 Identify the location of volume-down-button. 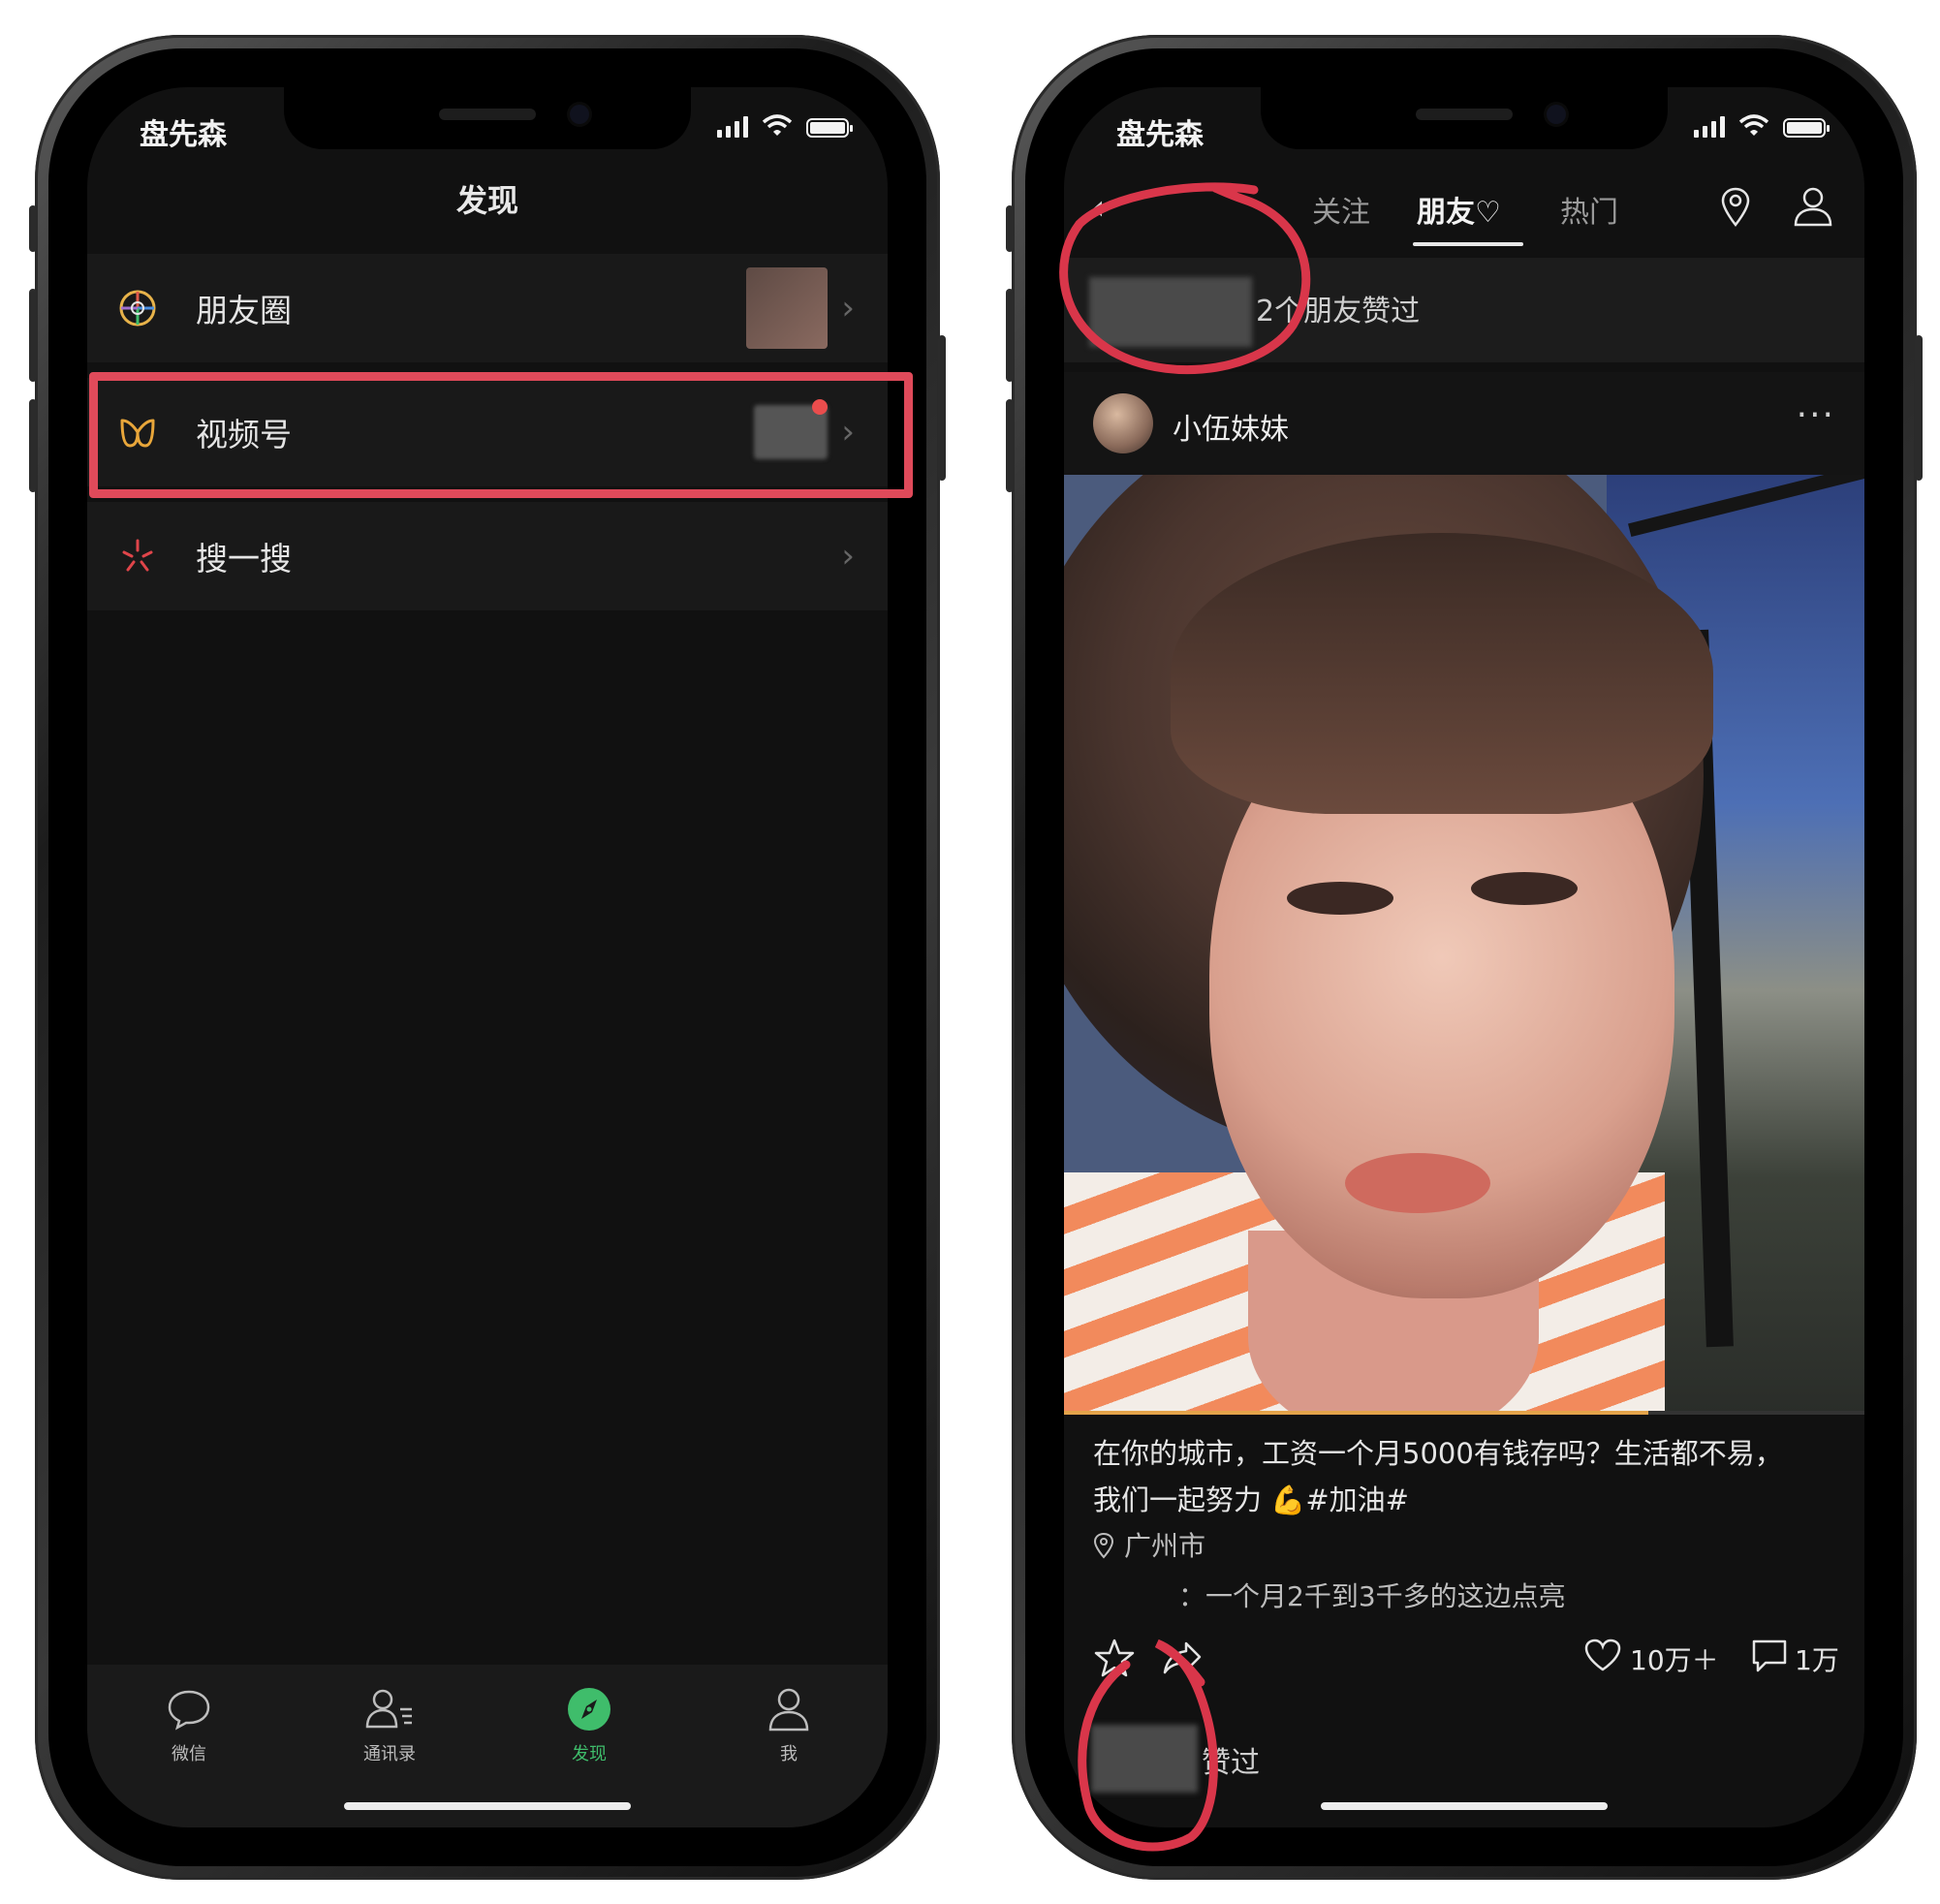
(33, 446).